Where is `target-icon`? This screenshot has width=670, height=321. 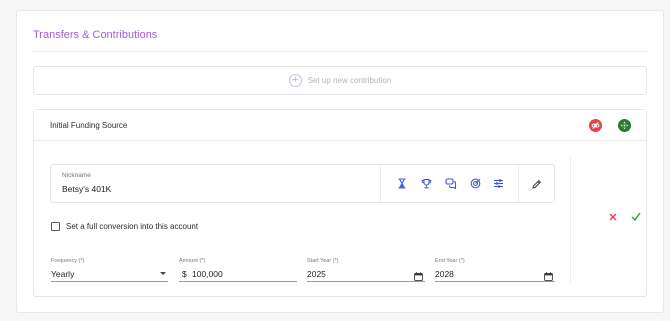 target-icon is located at coordinates (475, 183).